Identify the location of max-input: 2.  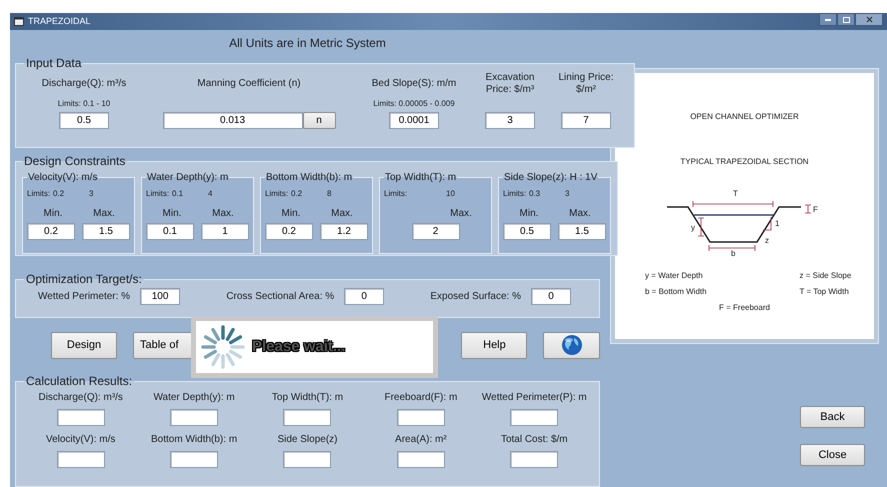
(436, 231).